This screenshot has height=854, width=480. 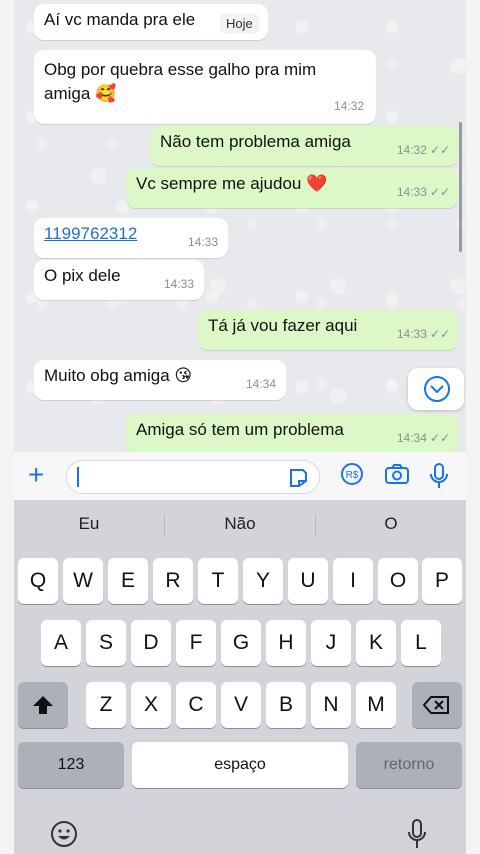 What do you see at coordinates (460, 187) in the screenshot?
I see `chat-scrollbar` at bounding box center [460, 187].